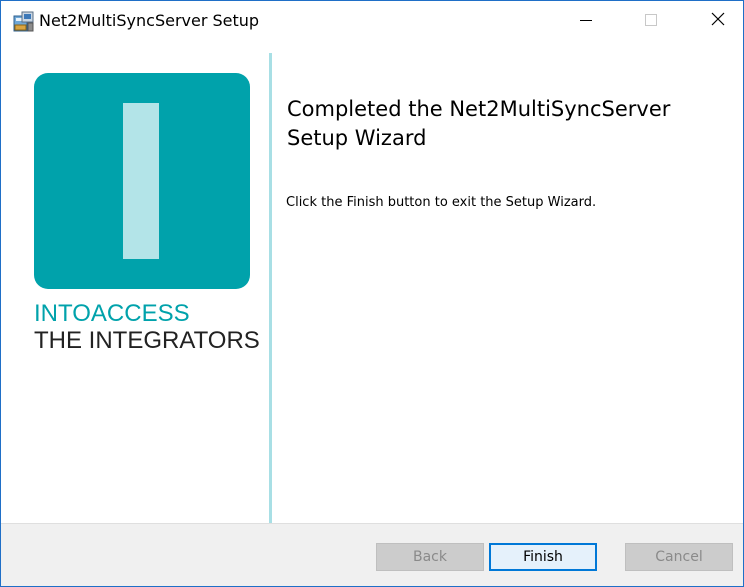 This screenshot has width=744, height=587. I want to click on installer-icon, so click(24, 22).